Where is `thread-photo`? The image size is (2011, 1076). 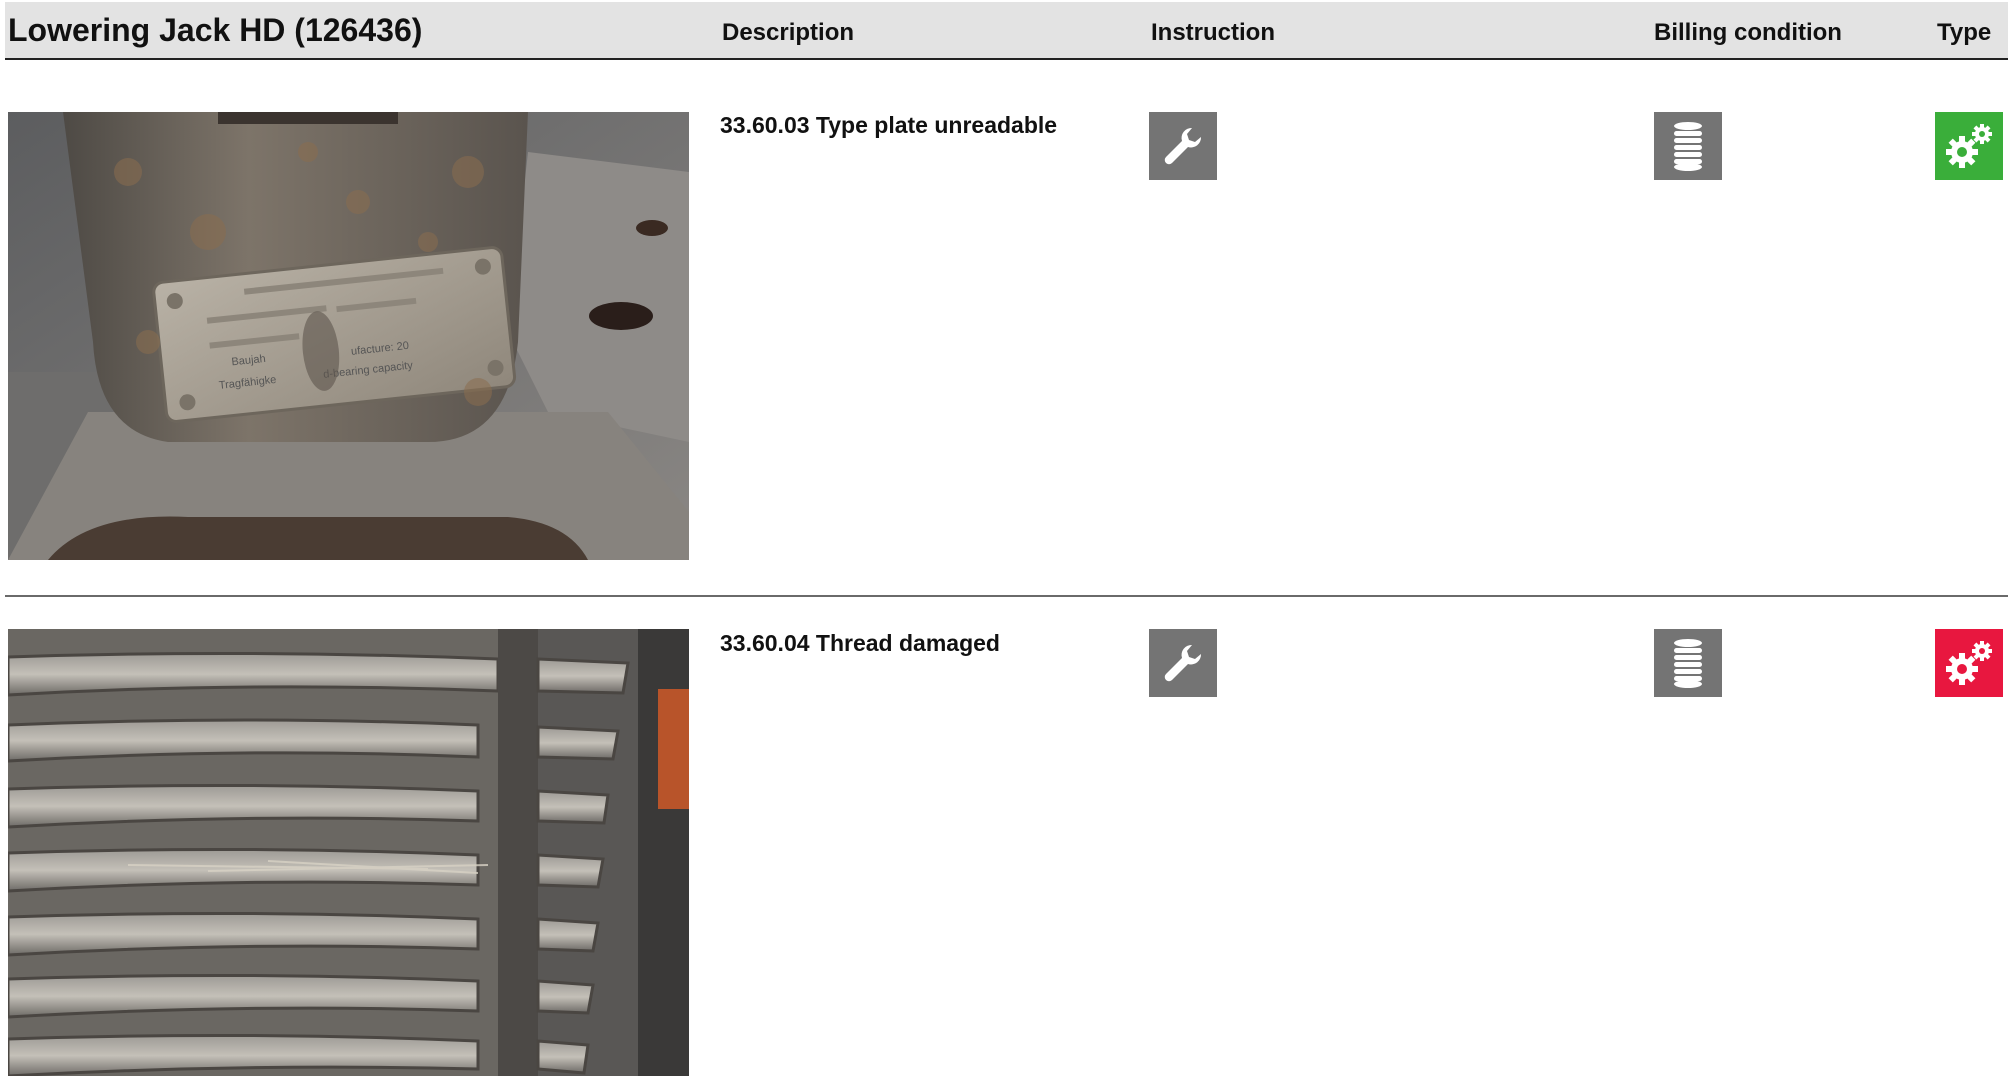
thread-photo is located at coordinates (348, 852).